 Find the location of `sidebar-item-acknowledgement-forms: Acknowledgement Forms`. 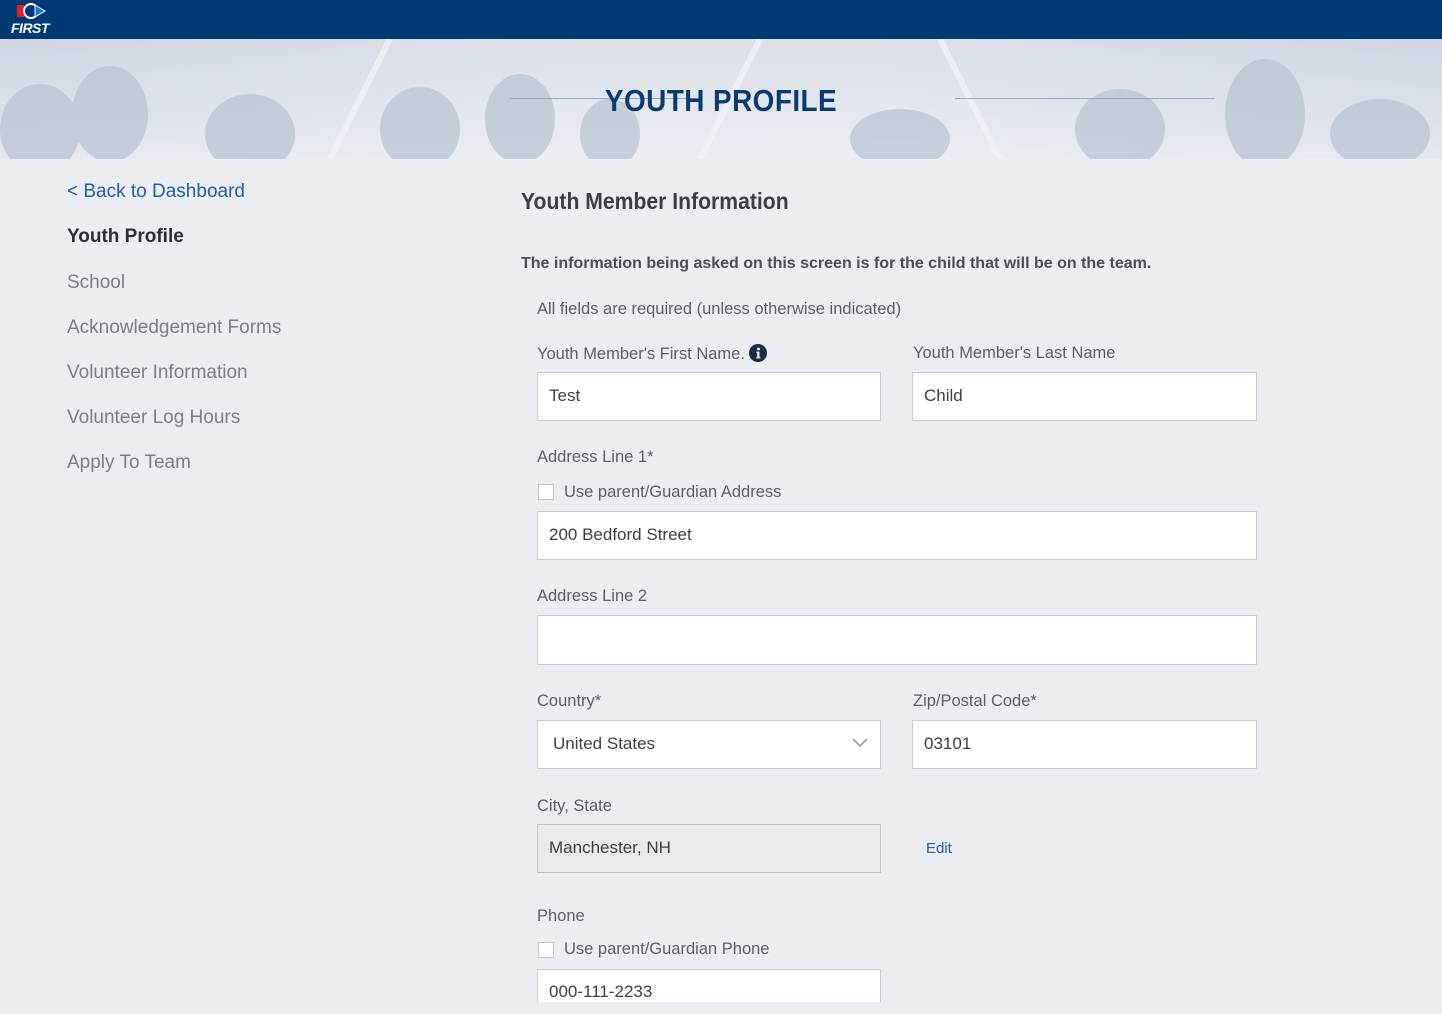

sidebar-item-acknowledgement-forms: Acknowledgement Forms is located at coordinates (174, 328).